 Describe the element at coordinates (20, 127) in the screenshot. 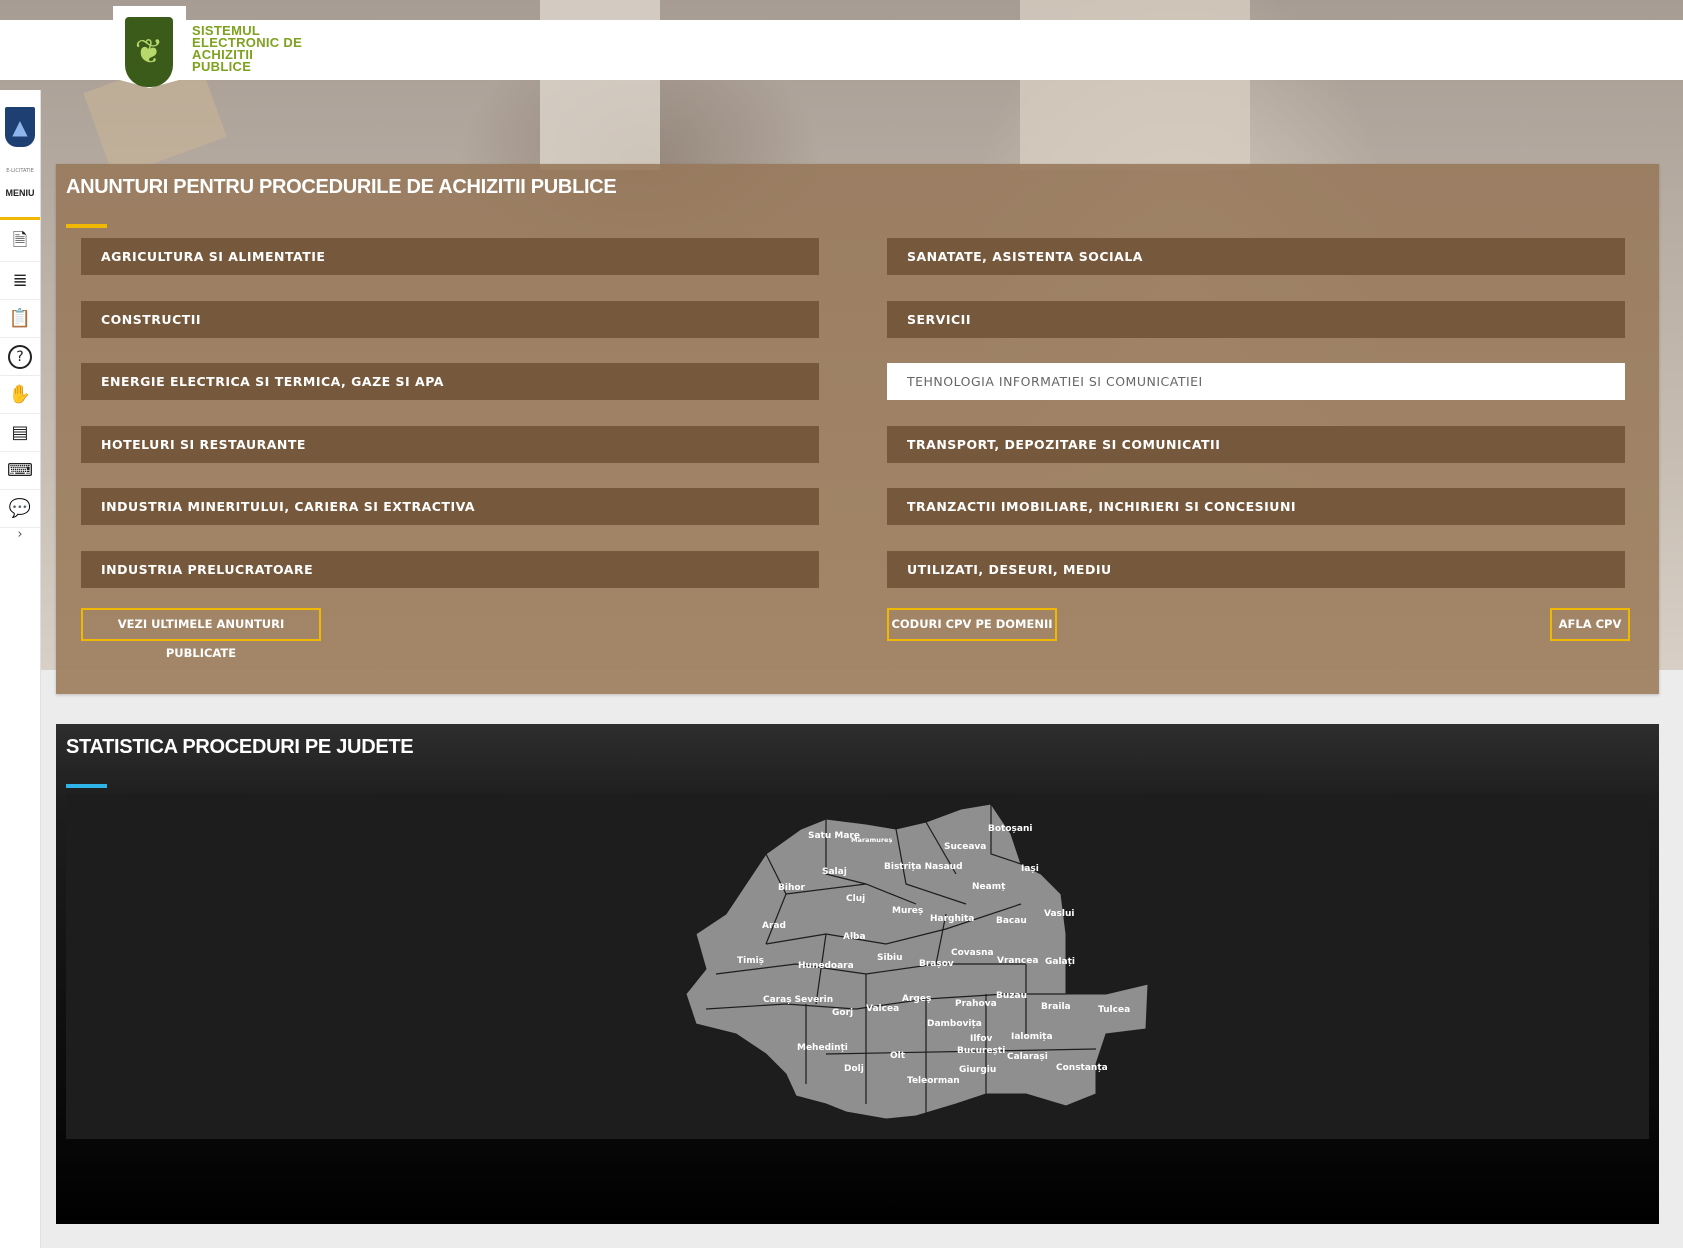

I see `e-licitatie-logo-icon: ▲` at that location.